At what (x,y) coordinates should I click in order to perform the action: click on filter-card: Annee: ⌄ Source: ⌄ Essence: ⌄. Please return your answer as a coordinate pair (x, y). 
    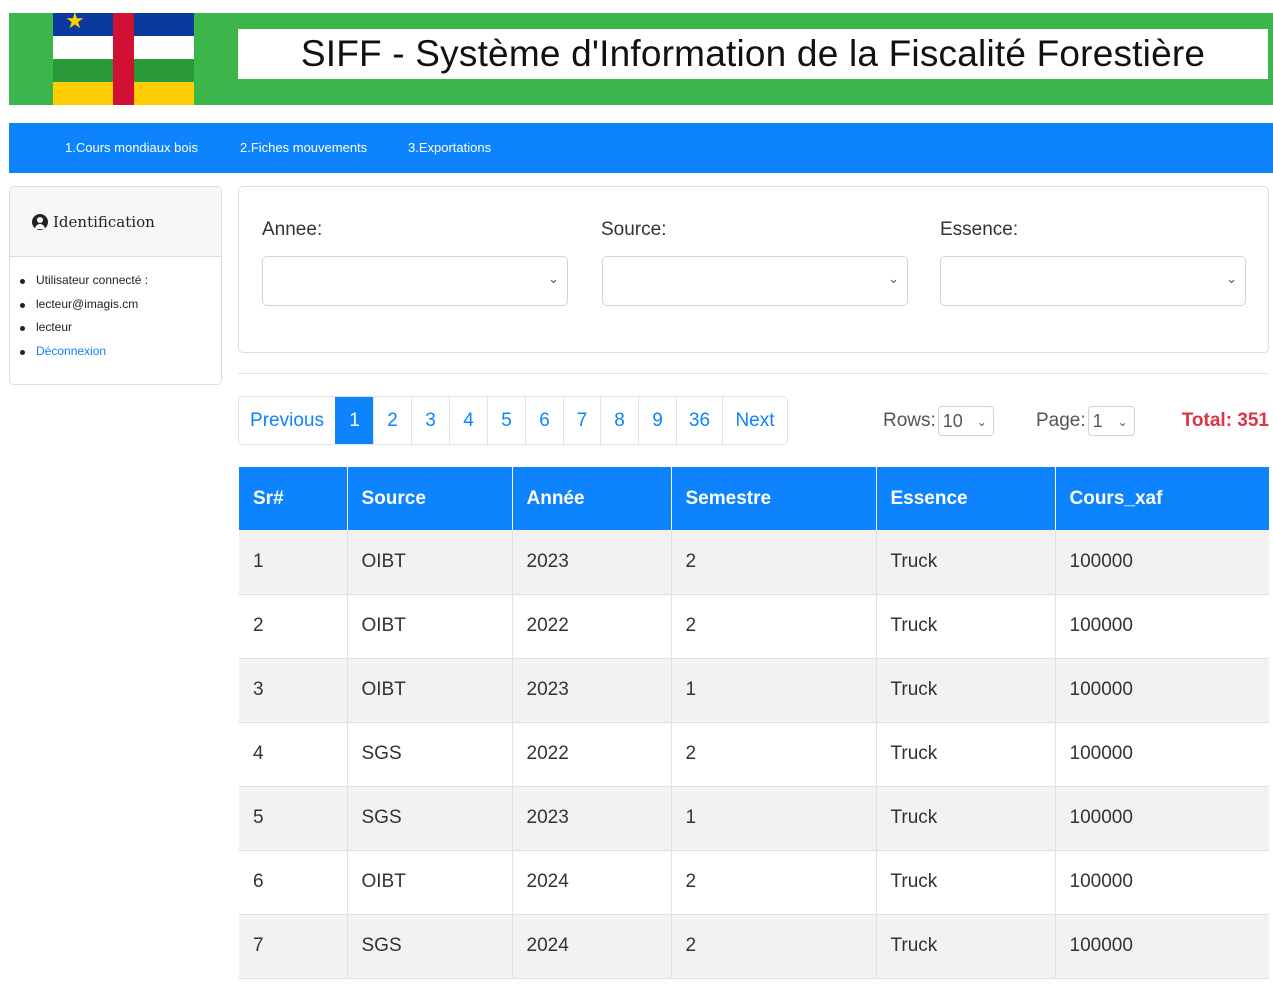
    Looking at the image, I should click on (753, 269).